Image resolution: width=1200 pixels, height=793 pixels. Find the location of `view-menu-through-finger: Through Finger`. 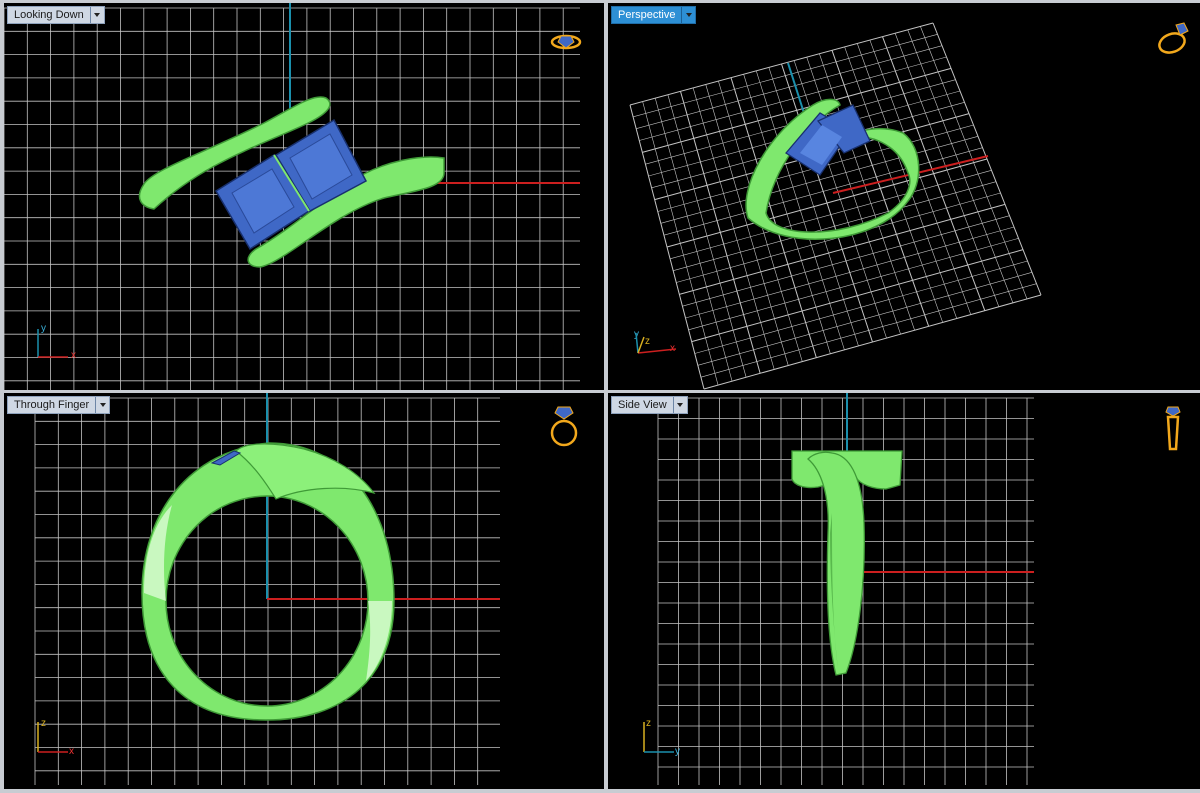

view-menu-through-finger: Through Finger is located at coordinates (59, 405).